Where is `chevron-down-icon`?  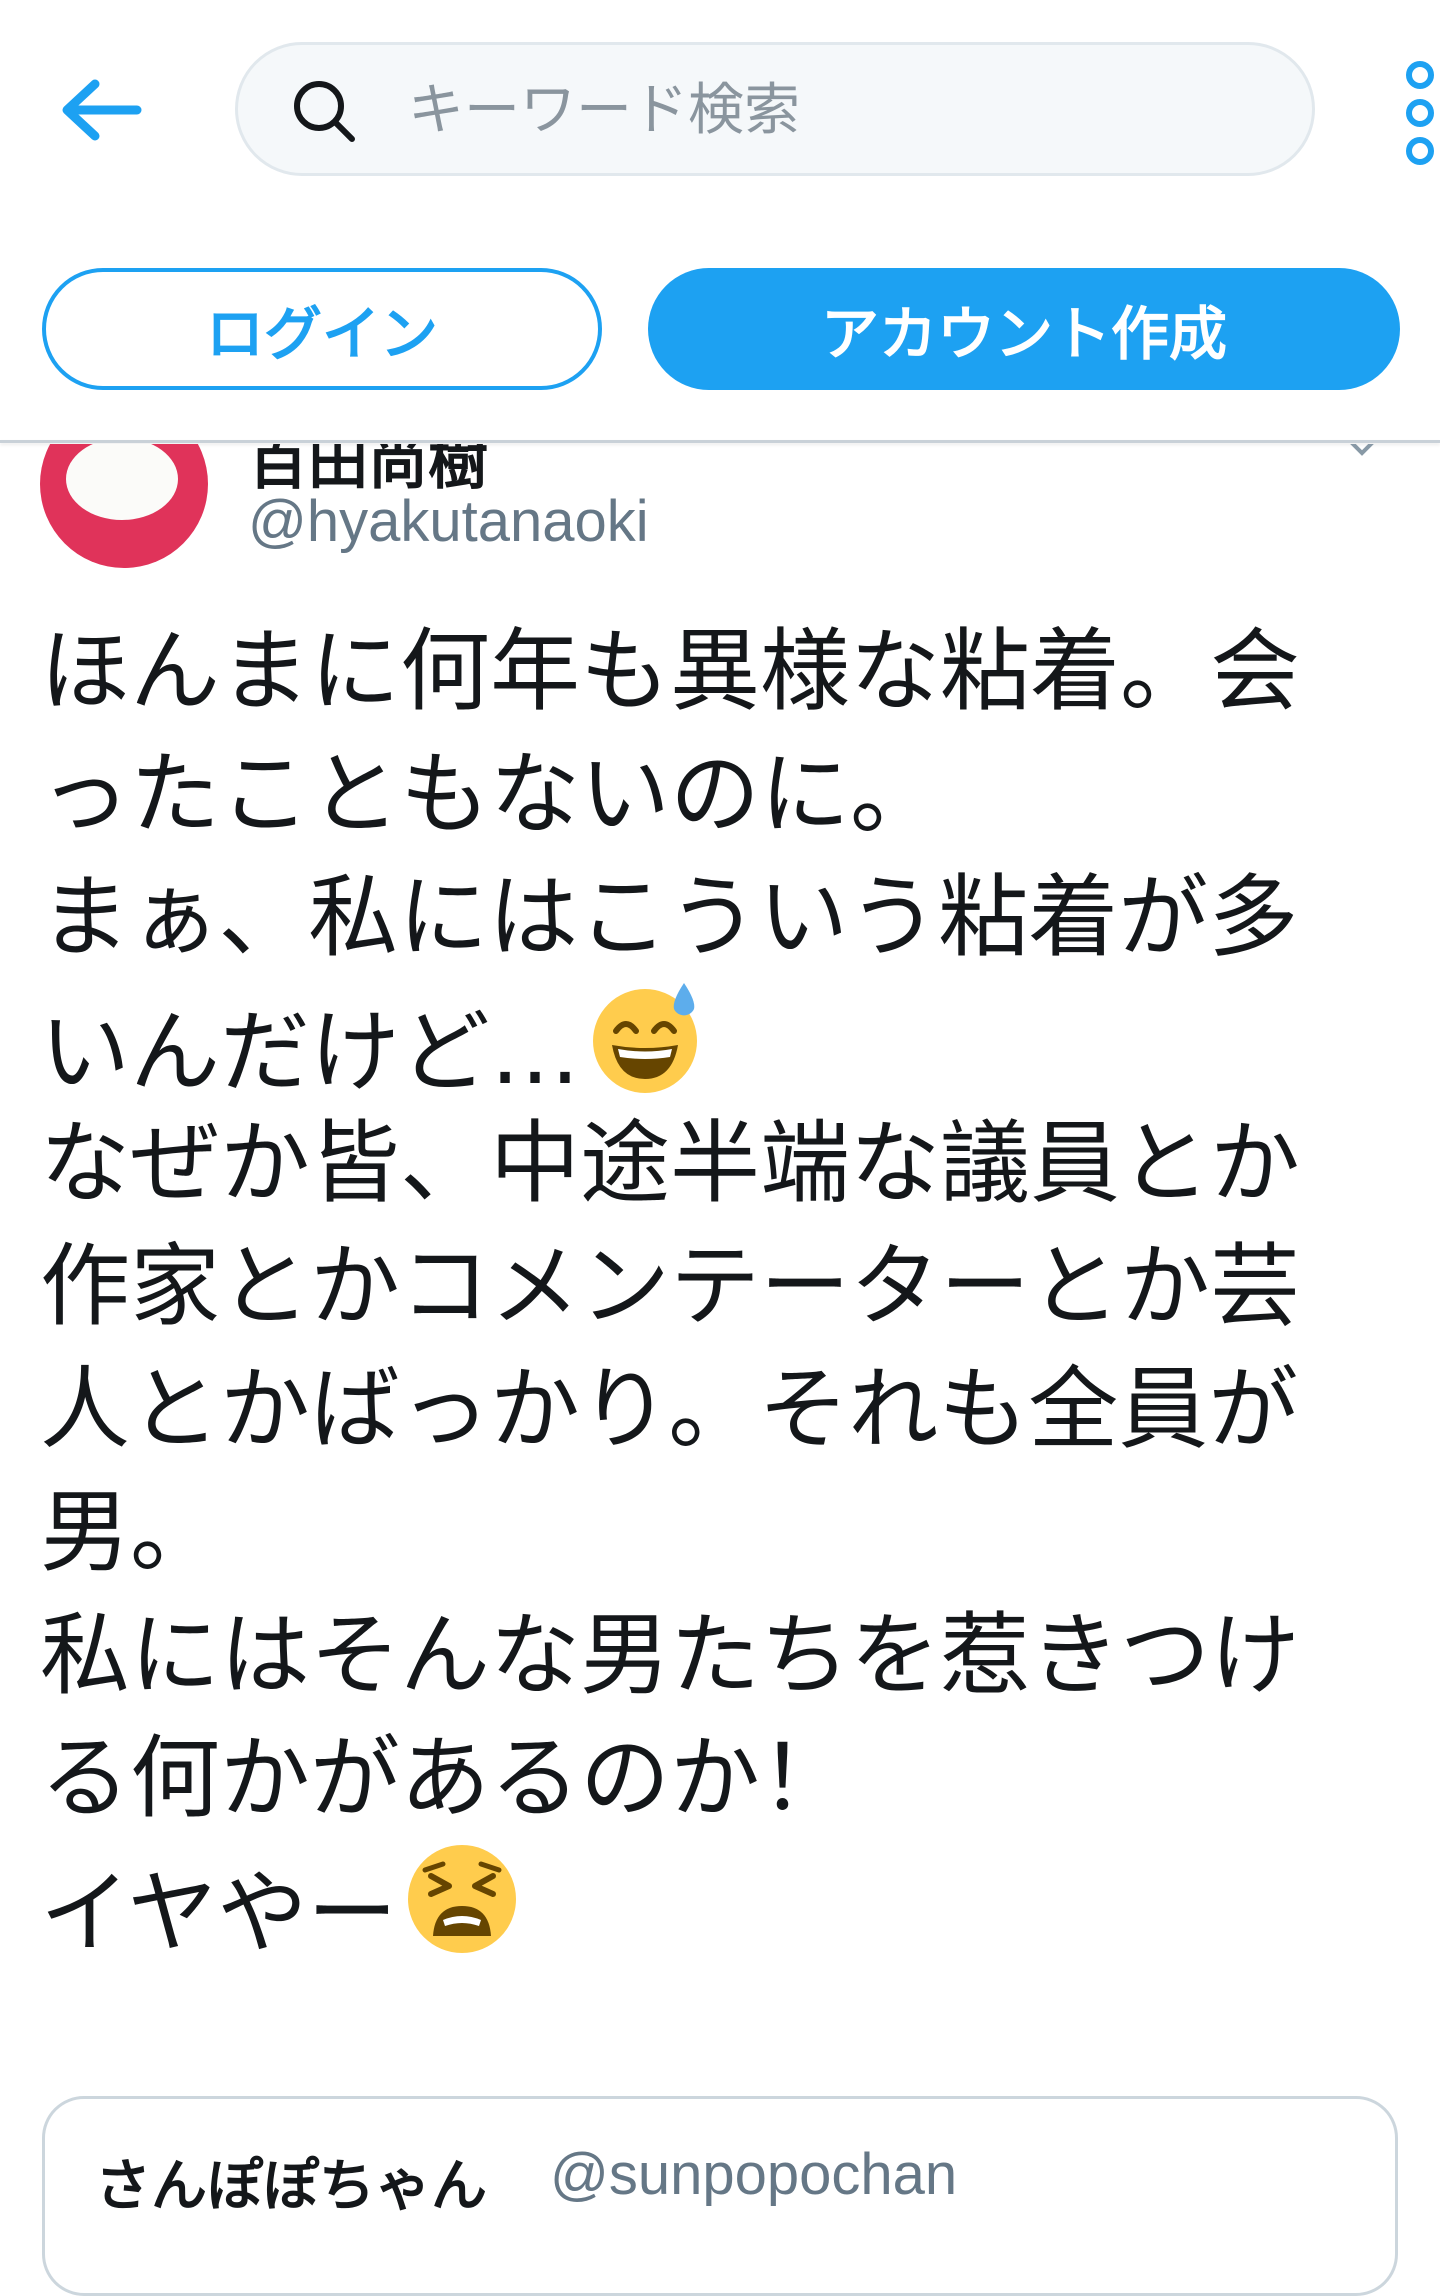
chevron-down-icon is located at coordinates (1362, 451).